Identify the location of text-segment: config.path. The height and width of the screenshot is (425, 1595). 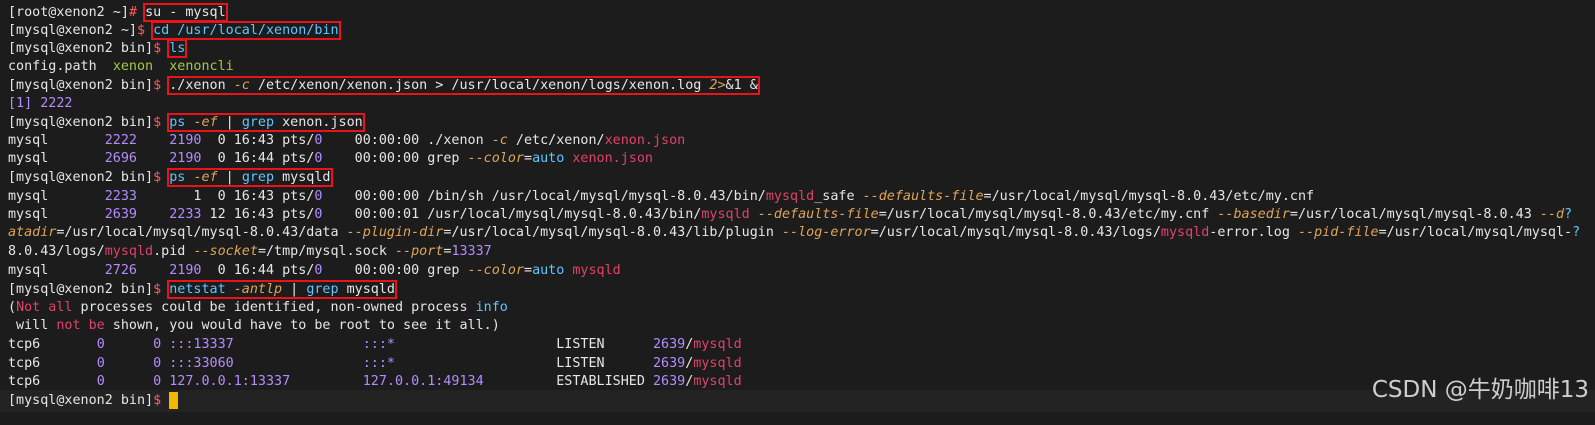
(60, 66).